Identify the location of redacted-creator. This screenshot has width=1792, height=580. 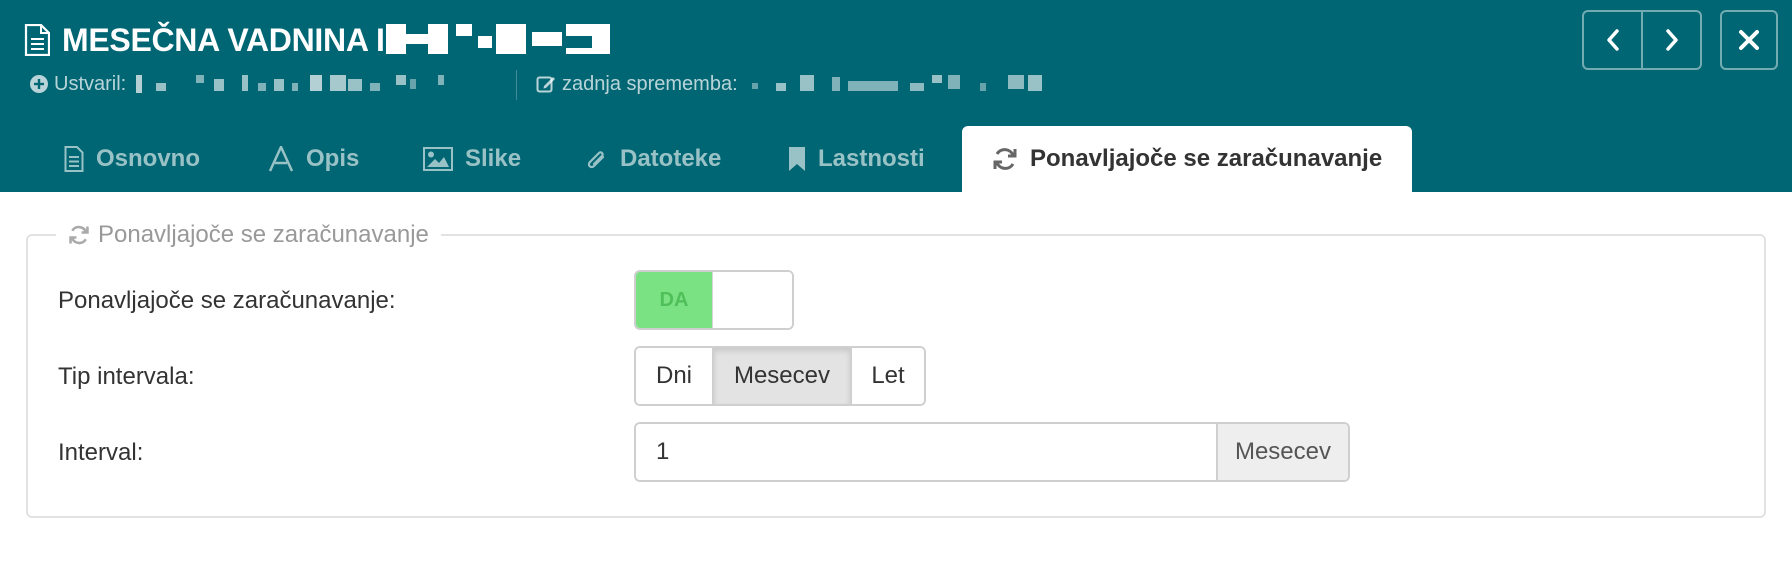
(290, 84).